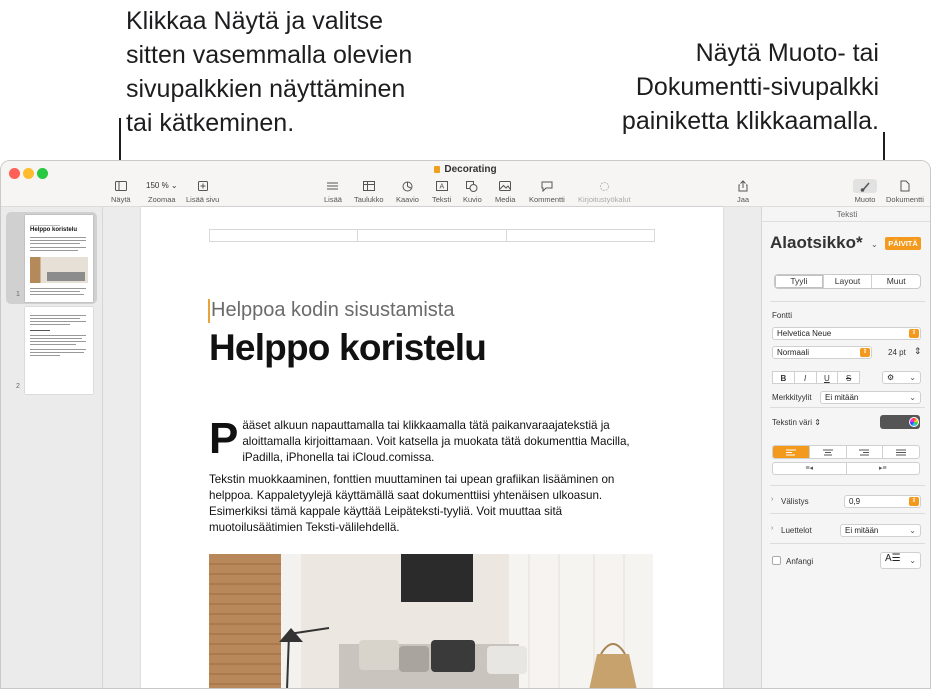  Describe the element at coordinates (883, 468) in the screenshot. I see `increase-indent-button: ▸≡` at that location.